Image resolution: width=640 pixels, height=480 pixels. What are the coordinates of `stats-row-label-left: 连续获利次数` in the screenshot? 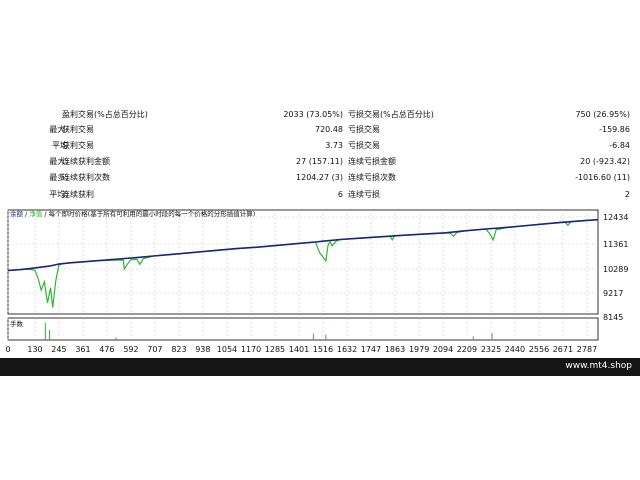 It's located at (86, 177).